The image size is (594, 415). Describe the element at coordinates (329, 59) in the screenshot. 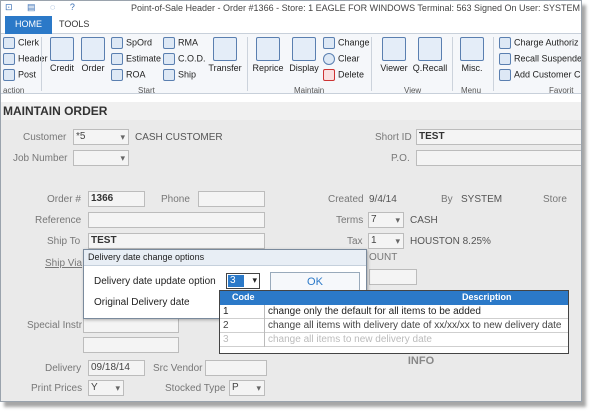

I see `clear-icon` at that location.